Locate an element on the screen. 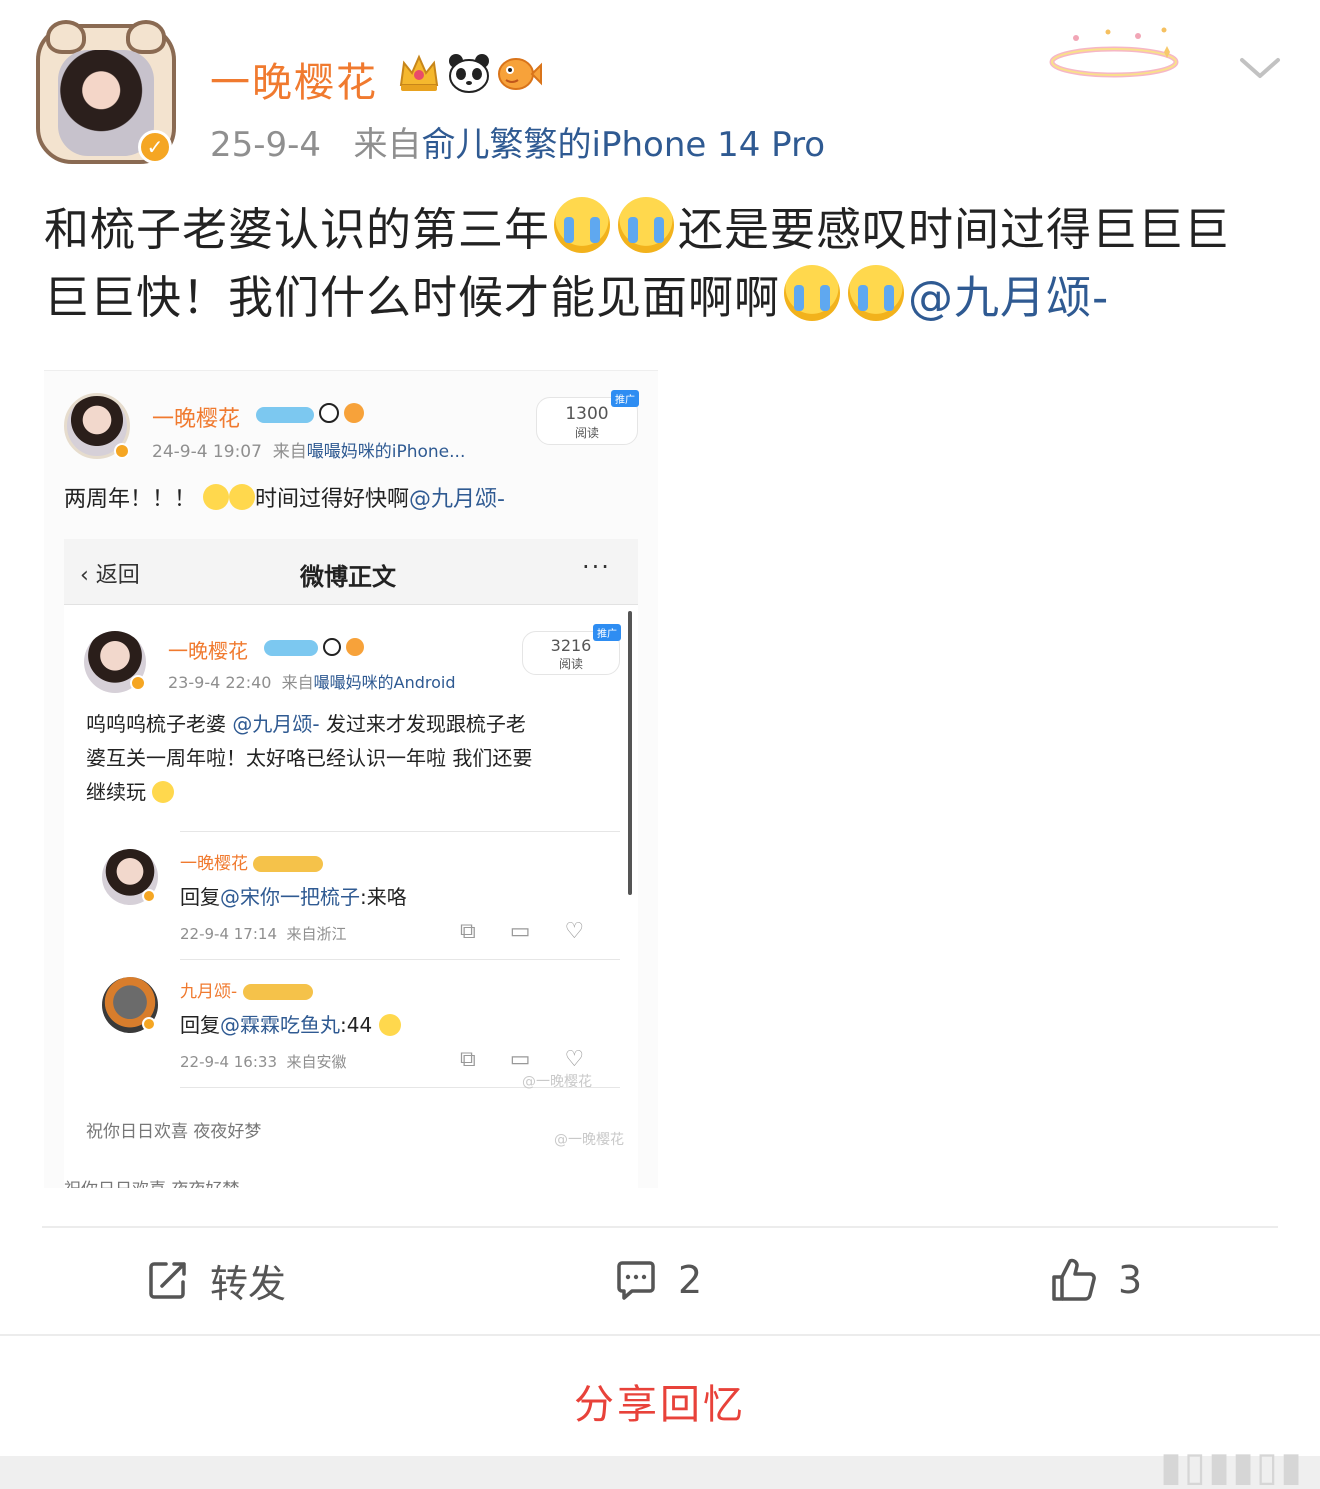 The image size is (1320, 1489). user-avatar: ✓ is located at coordinates (106, 92).